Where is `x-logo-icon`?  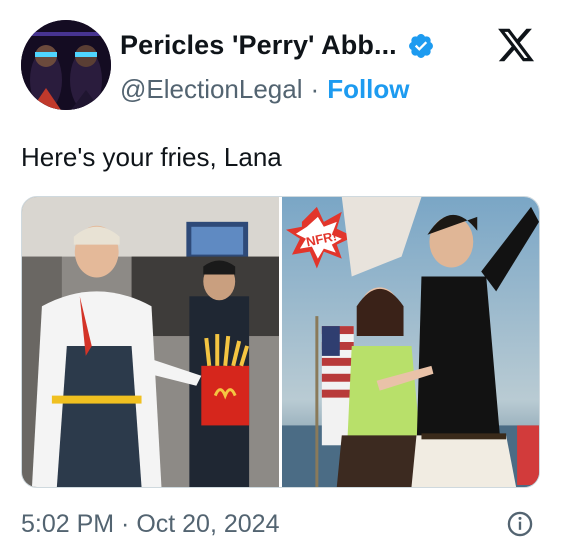
x-logo-icon is located at coordinates (516, 45).